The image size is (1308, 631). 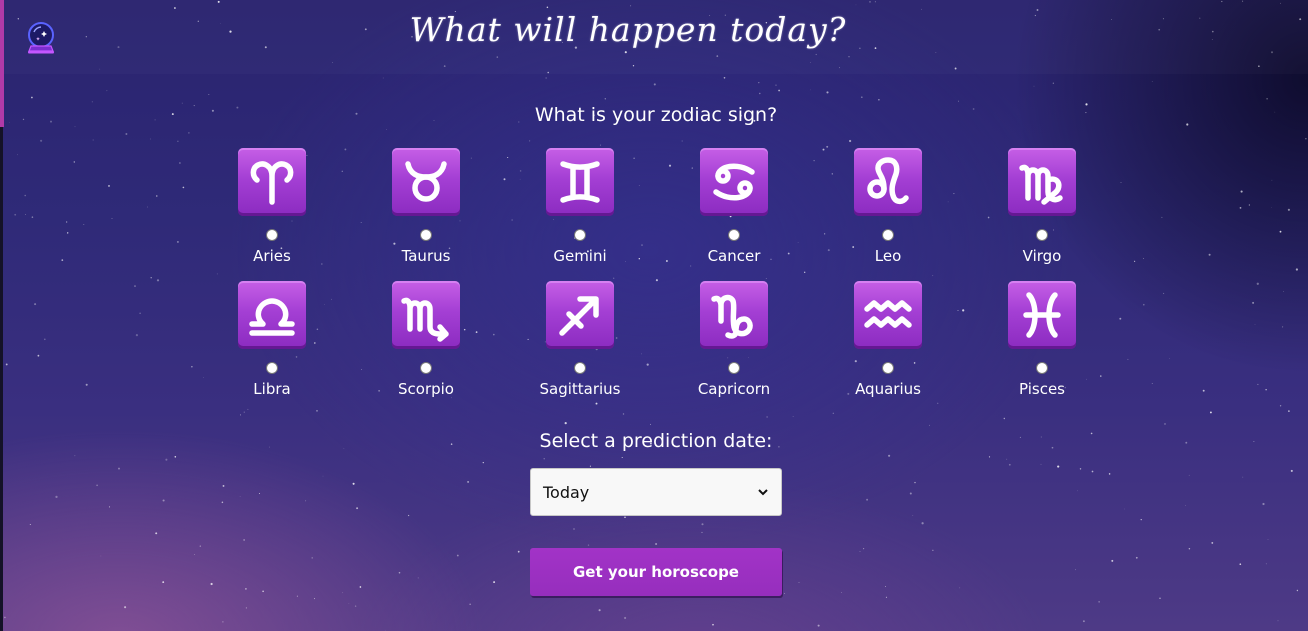 What do you see at coordinates (1042, 256) in the screenshot?
I see `sign-label: Virgo` at bounding box center [1042, 256].